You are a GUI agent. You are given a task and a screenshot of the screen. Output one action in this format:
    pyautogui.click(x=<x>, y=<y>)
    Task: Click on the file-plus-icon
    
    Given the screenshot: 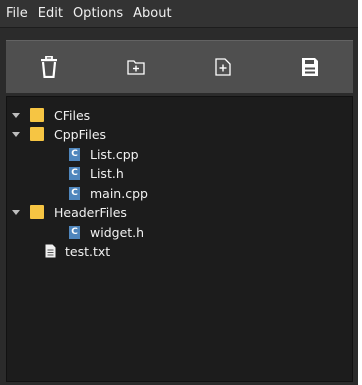 What is the action you would take?
    pyautogui.click(x=223, y=67)
    